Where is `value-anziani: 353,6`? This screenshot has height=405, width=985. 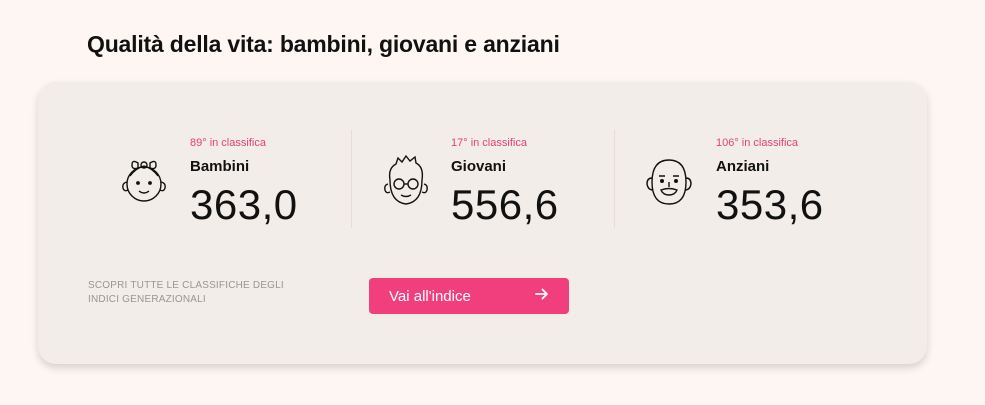
value-anziani: 353,6 is located at coordinates (770, 204).